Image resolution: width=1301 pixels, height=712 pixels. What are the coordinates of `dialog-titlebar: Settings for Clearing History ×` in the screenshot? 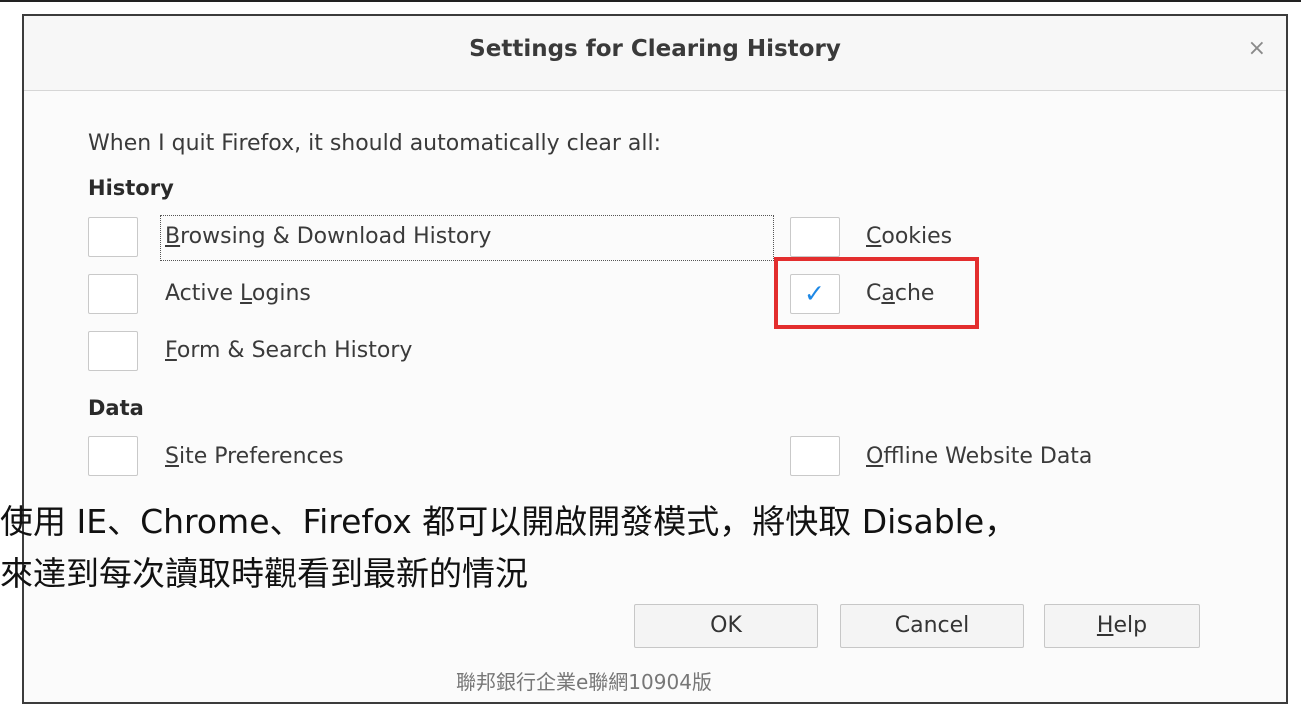 It's located at (655, 53).